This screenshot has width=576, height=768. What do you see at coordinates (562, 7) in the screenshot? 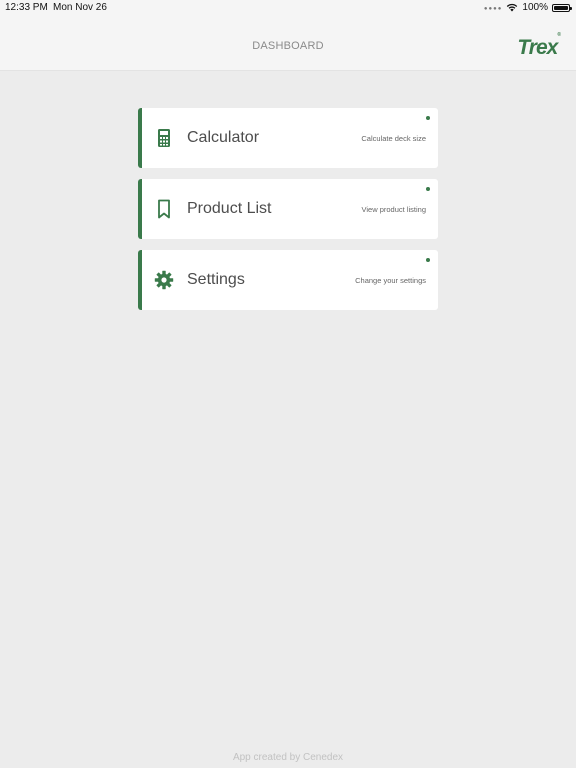
I see `battery-icon` at bounding box center [562, 7].